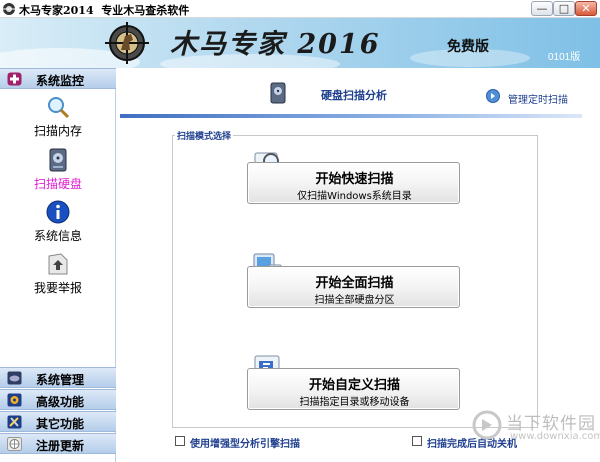 The width and height of the screenshot is (600, 462). I want to click on watermark-logo-icon, so click(487, 425).